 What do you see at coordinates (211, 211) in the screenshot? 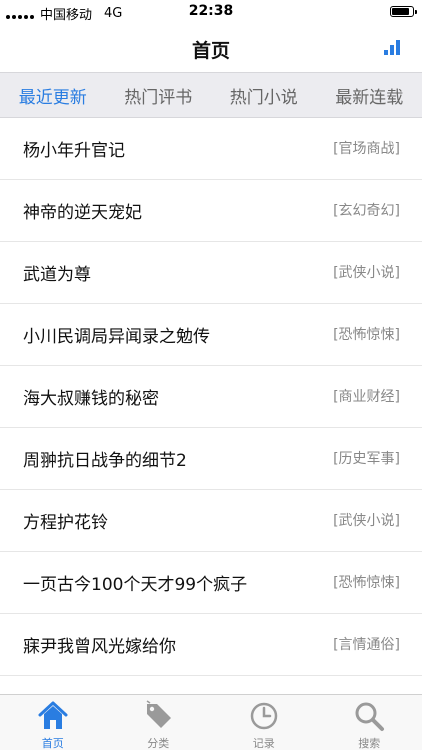
I see `list-item: 神帝的逆天宠妃 [玄幻奇幻]` at bounding box center [211, 211].